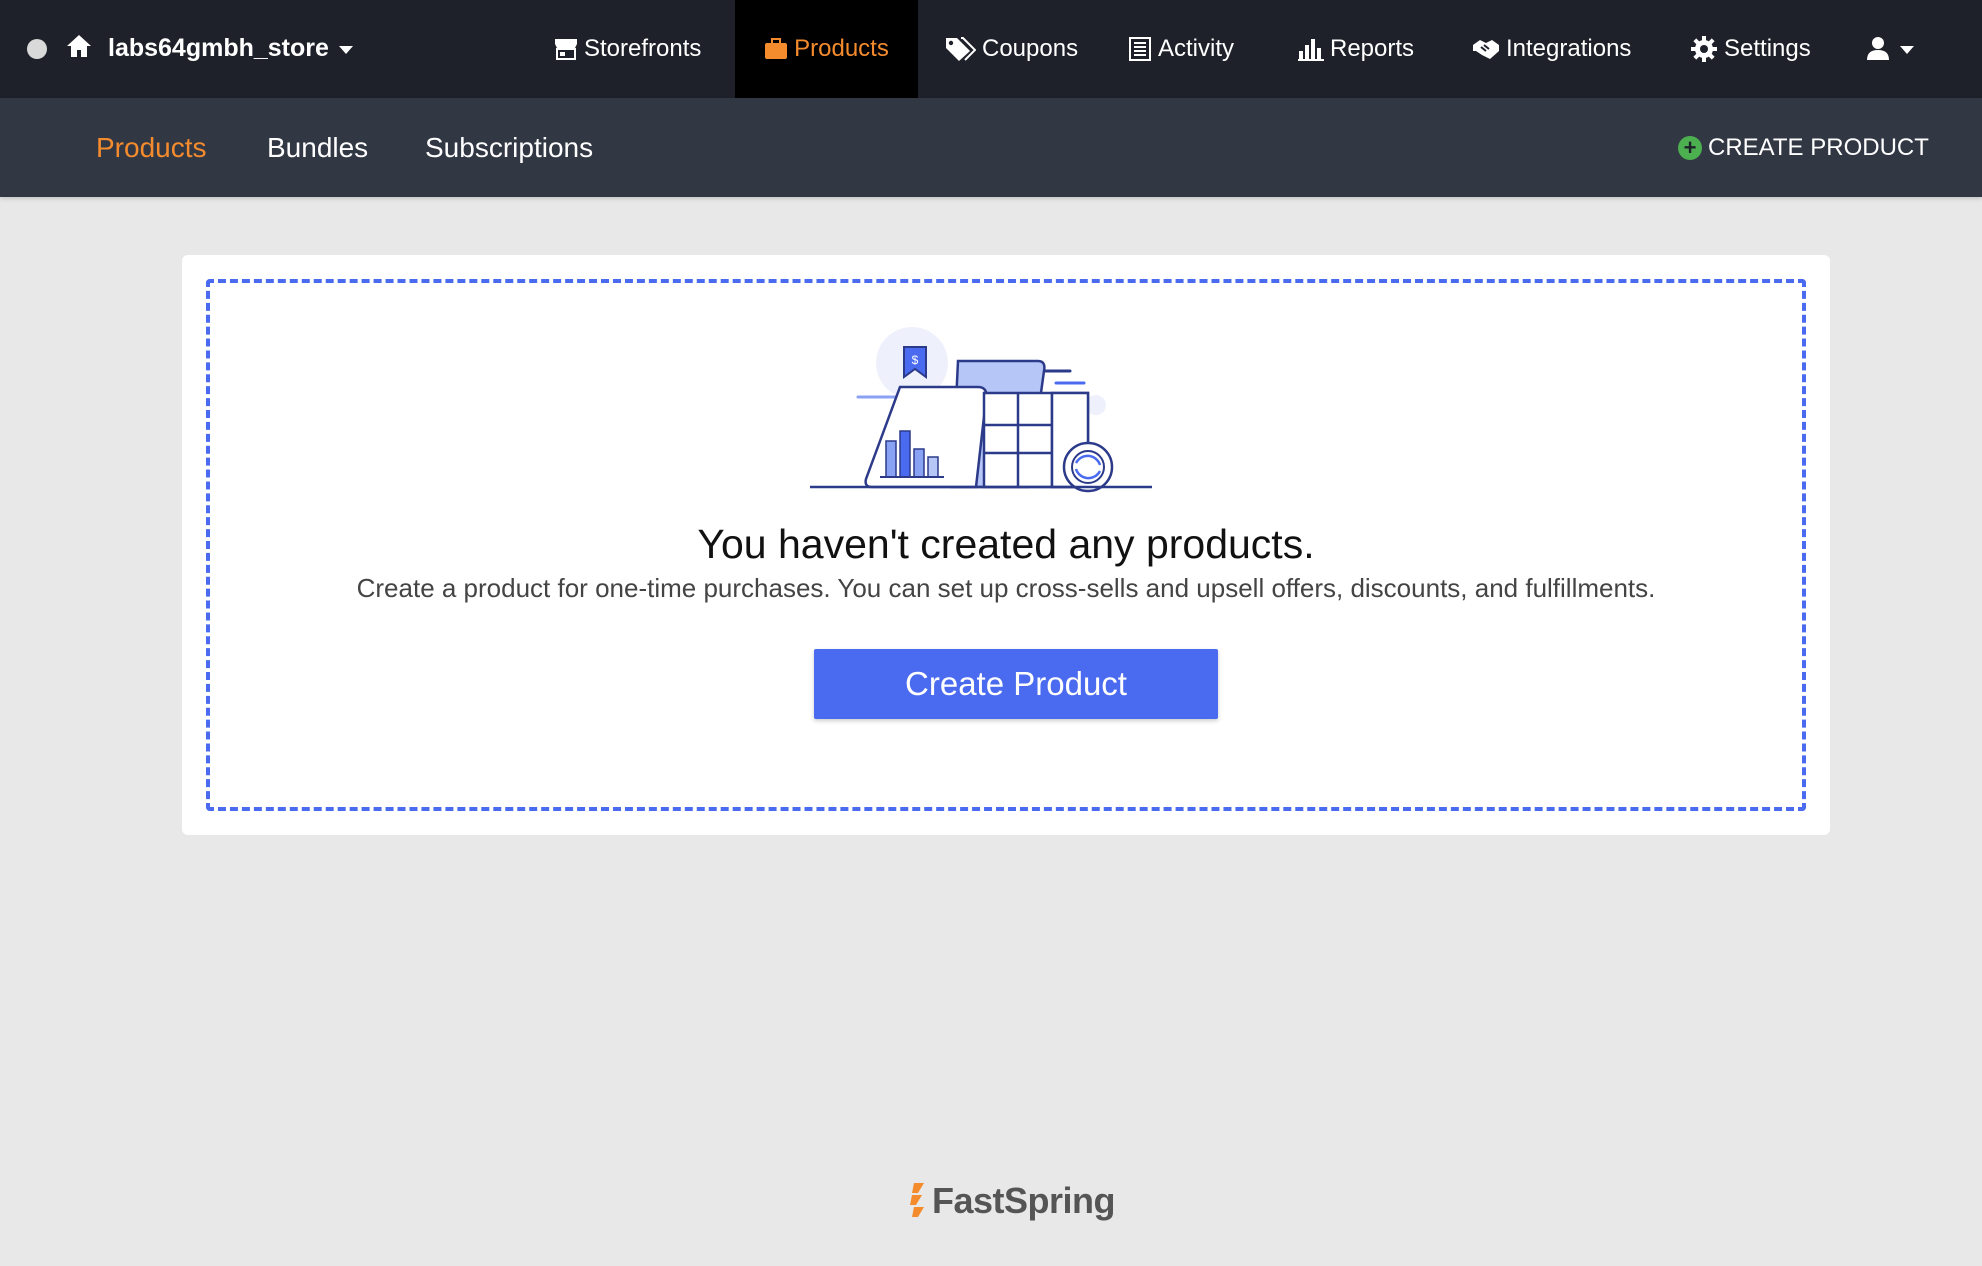  Describe the element at coordinates (1196, 48) in the screenshot. I see `nav-label-activity: Activity` at that location.